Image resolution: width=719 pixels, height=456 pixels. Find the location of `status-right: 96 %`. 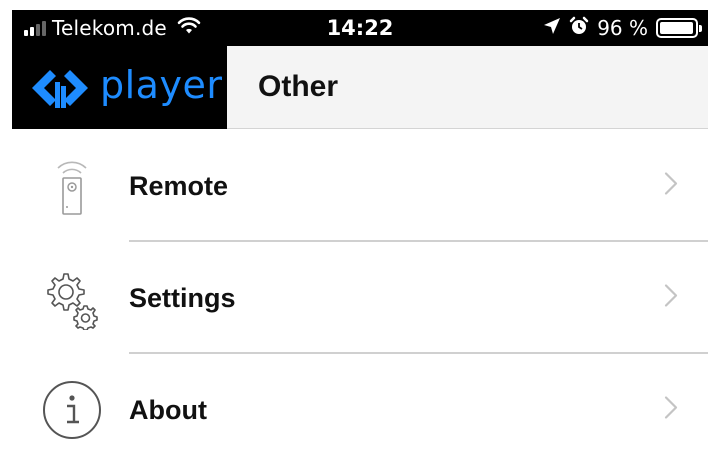

status-right: 96 % is located at coordinates (622, 28).